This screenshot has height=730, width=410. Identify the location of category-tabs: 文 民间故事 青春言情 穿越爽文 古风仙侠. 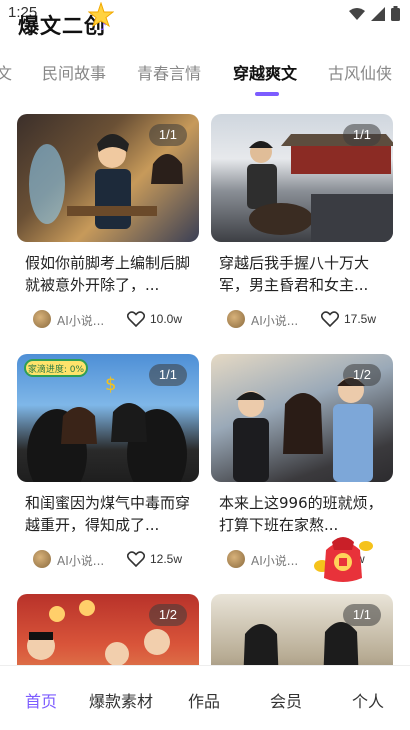
(205, 74).